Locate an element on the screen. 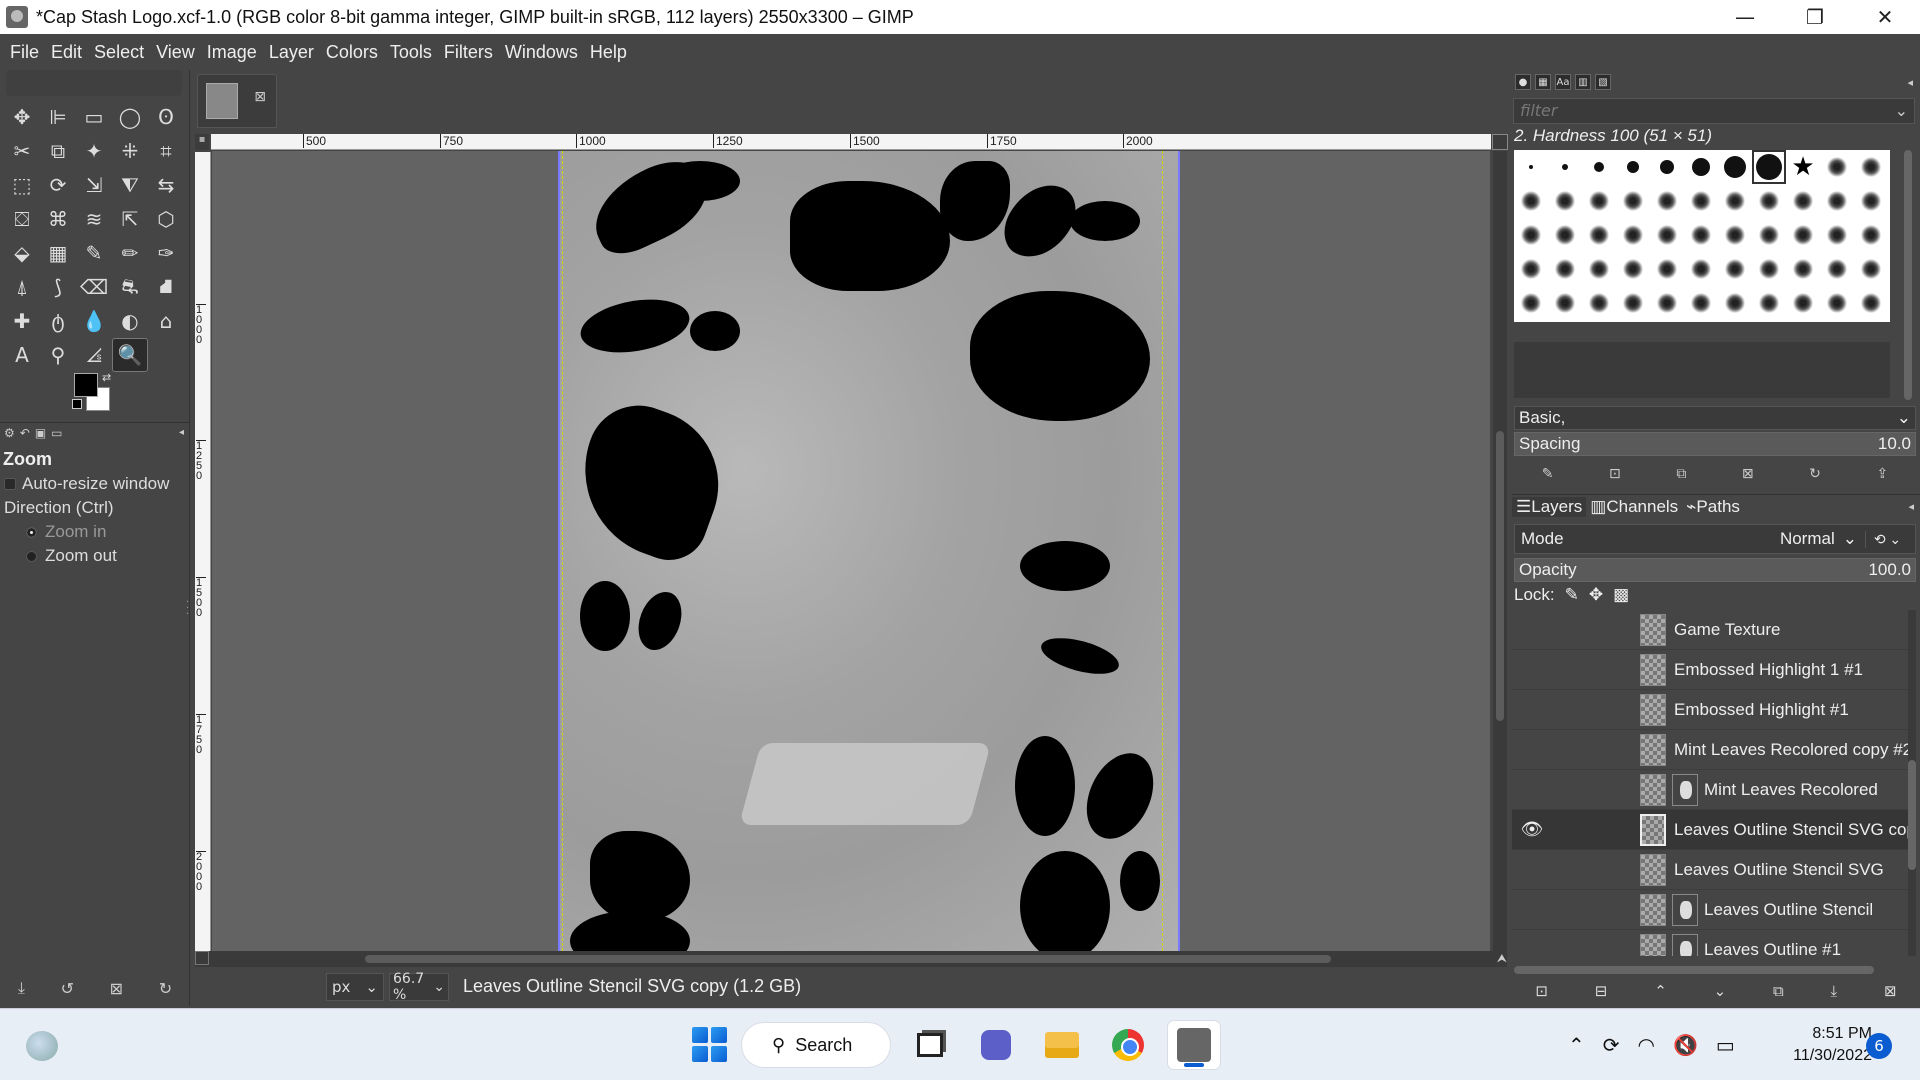  brushes-tab-icon: ● is located at coordinates (1523, 82).